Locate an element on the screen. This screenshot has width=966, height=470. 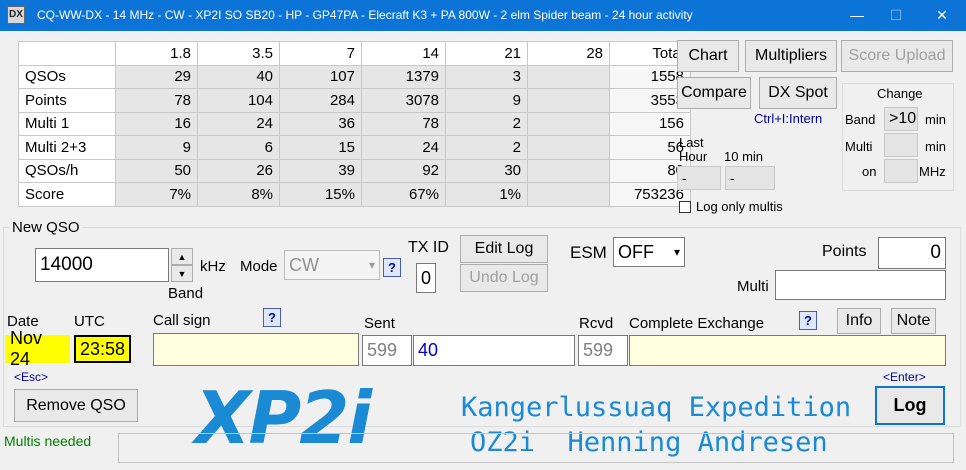
multis-needed-status: Multis needed is located at coordinates (48, 441).